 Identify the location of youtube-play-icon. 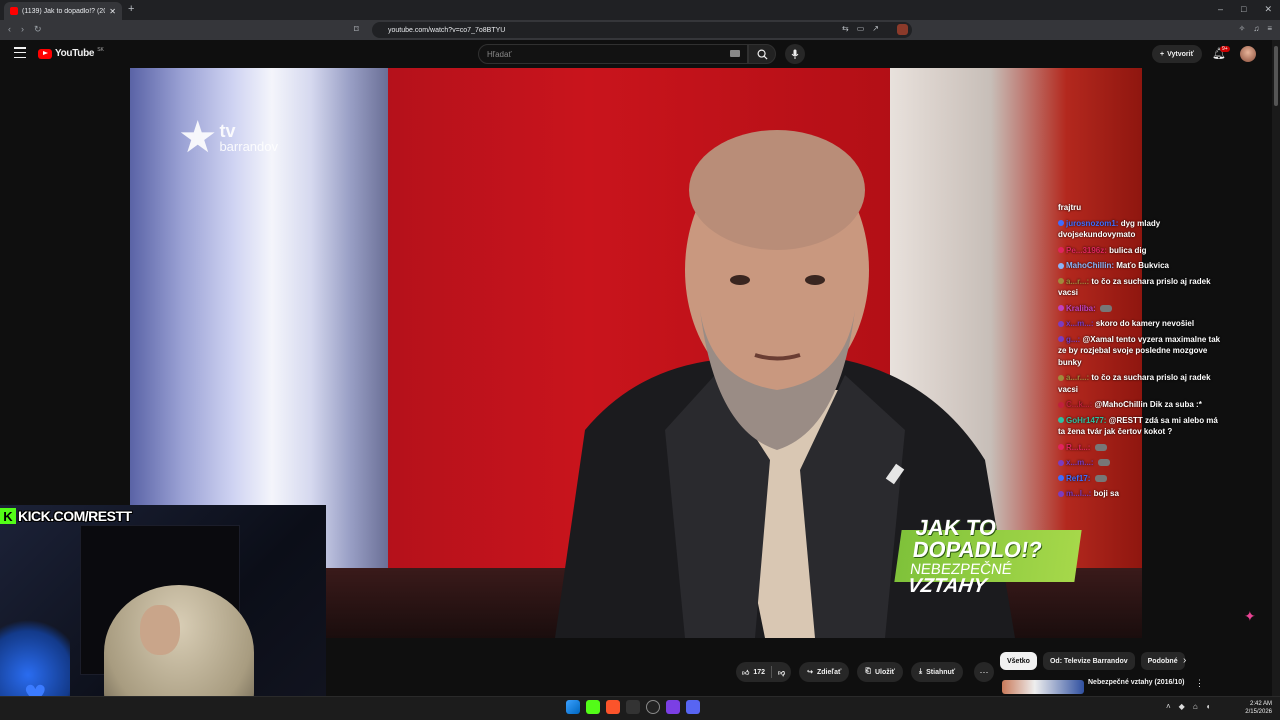
(45, 53).